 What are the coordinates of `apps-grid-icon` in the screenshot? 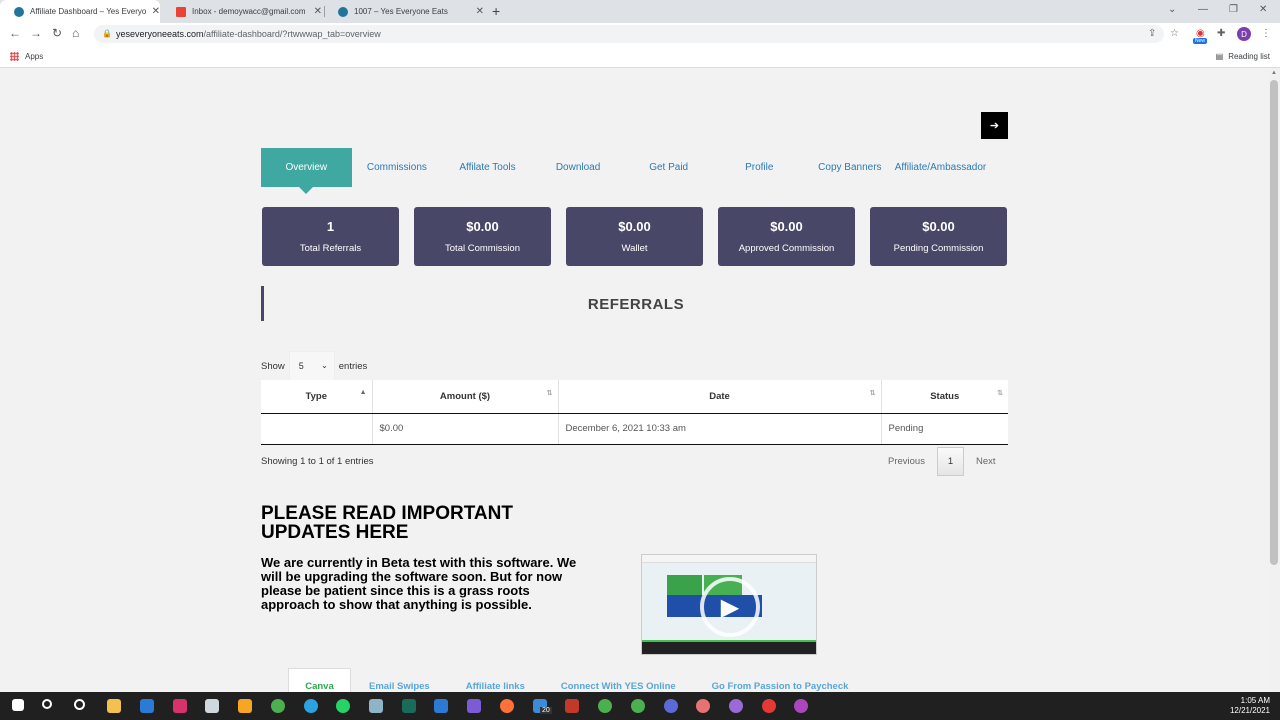 It's located at (14, 56).